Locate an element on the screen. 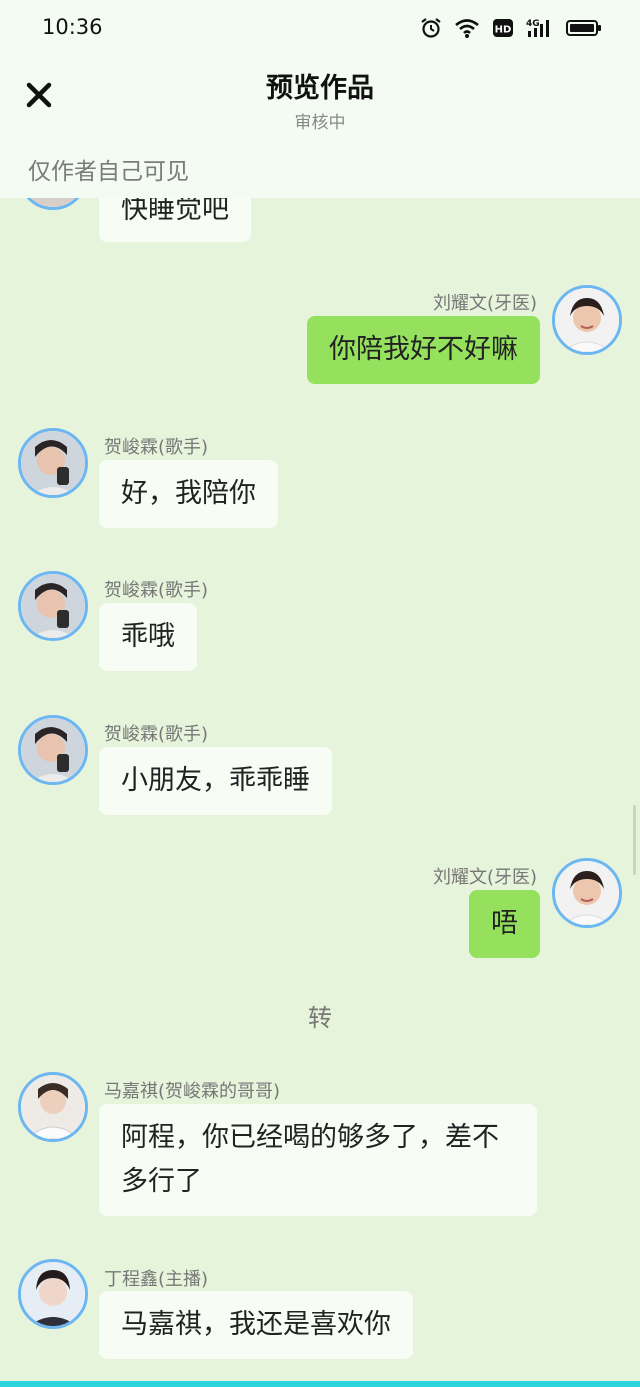 The width and height of the screenshot is (640, 1387). wifi-icon is located at coordinates (467, 28).